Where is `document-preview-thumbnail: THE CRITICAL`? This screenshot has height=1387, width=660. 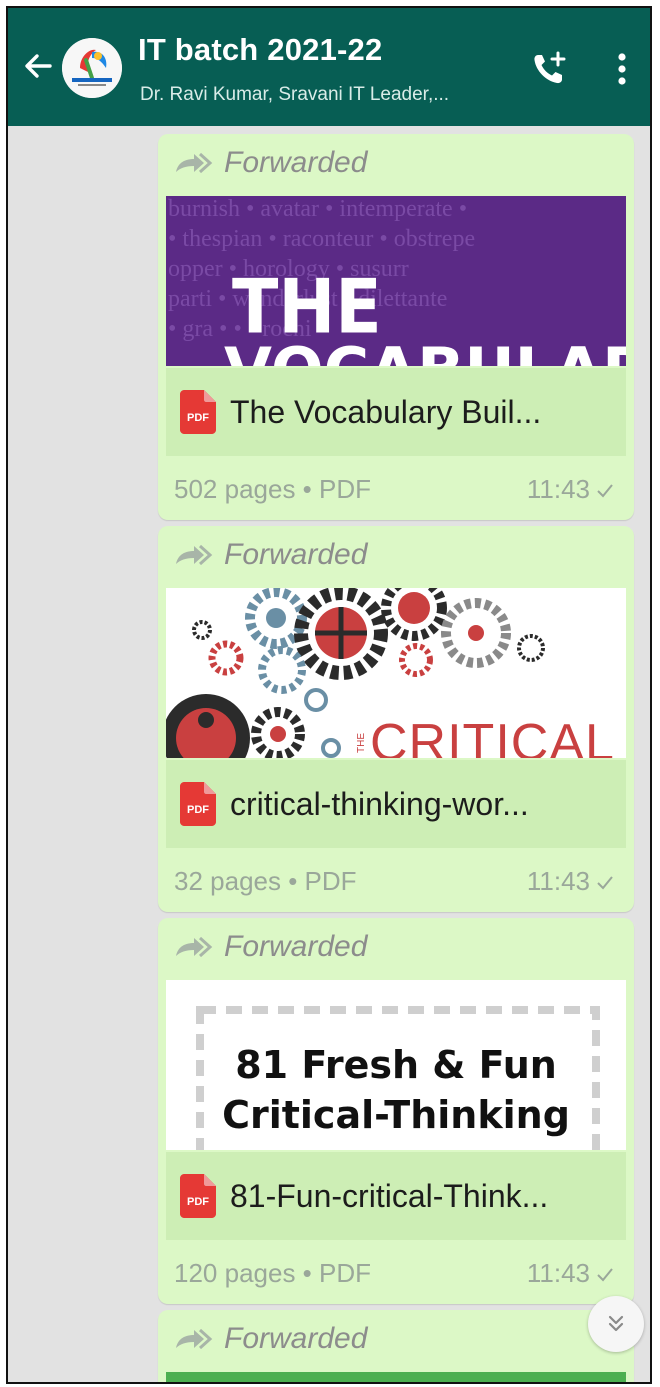 document-preview-thumbnail: THE CRITICAL is located at coordinates (396, 673).